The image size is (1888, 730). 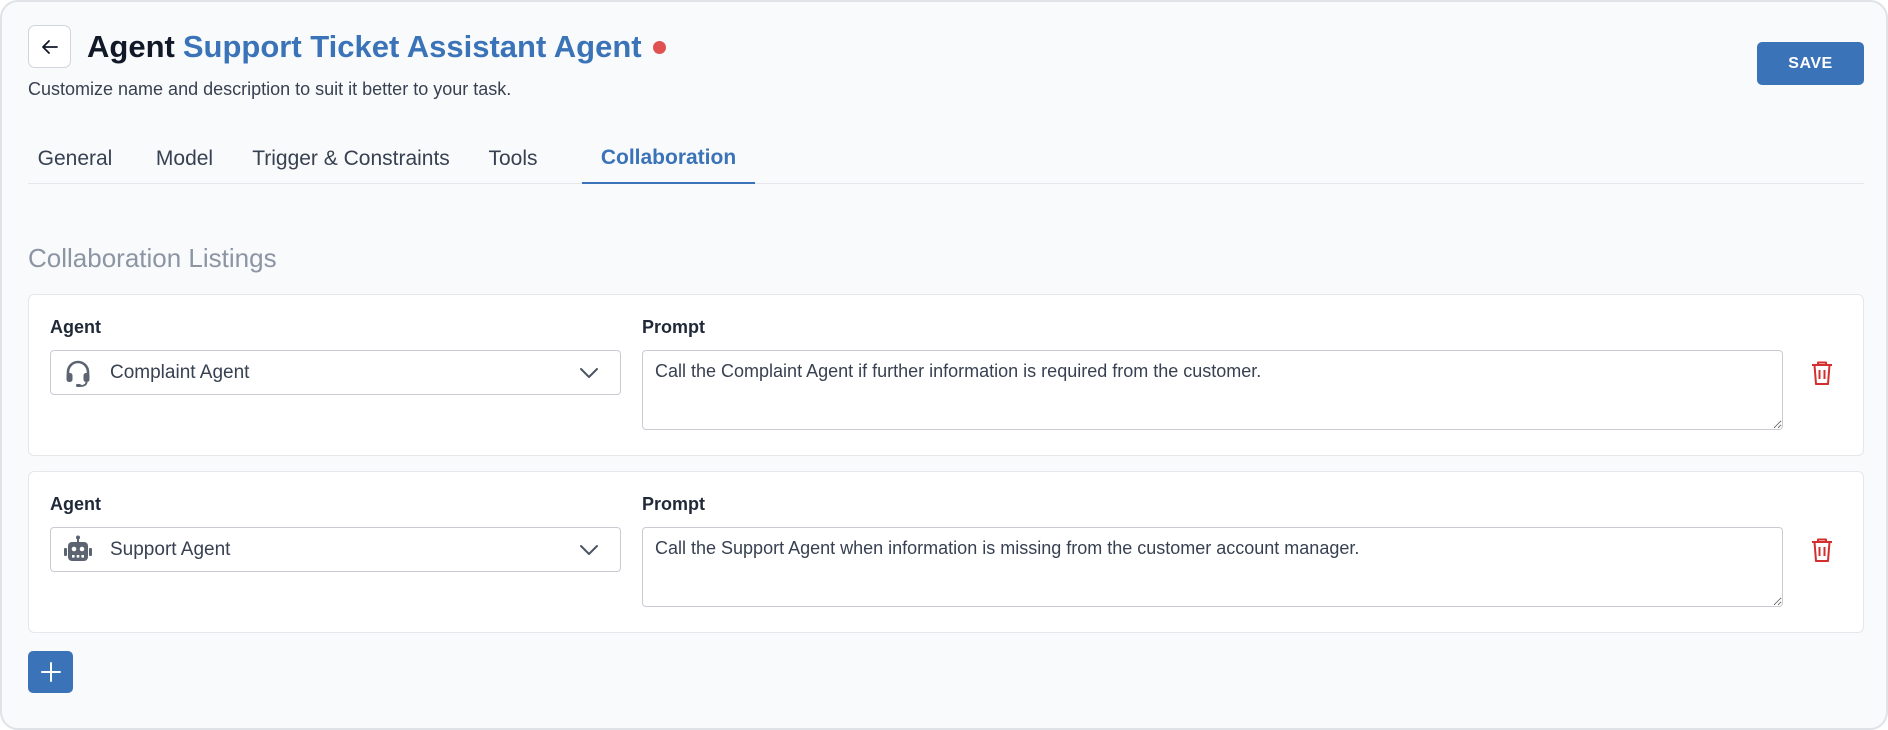 What do you see at coordinates (351, 159) in the screenshot?
I see `tab-trigger-constraints: Trigger & Constraints` at bounding box center [351, 159].